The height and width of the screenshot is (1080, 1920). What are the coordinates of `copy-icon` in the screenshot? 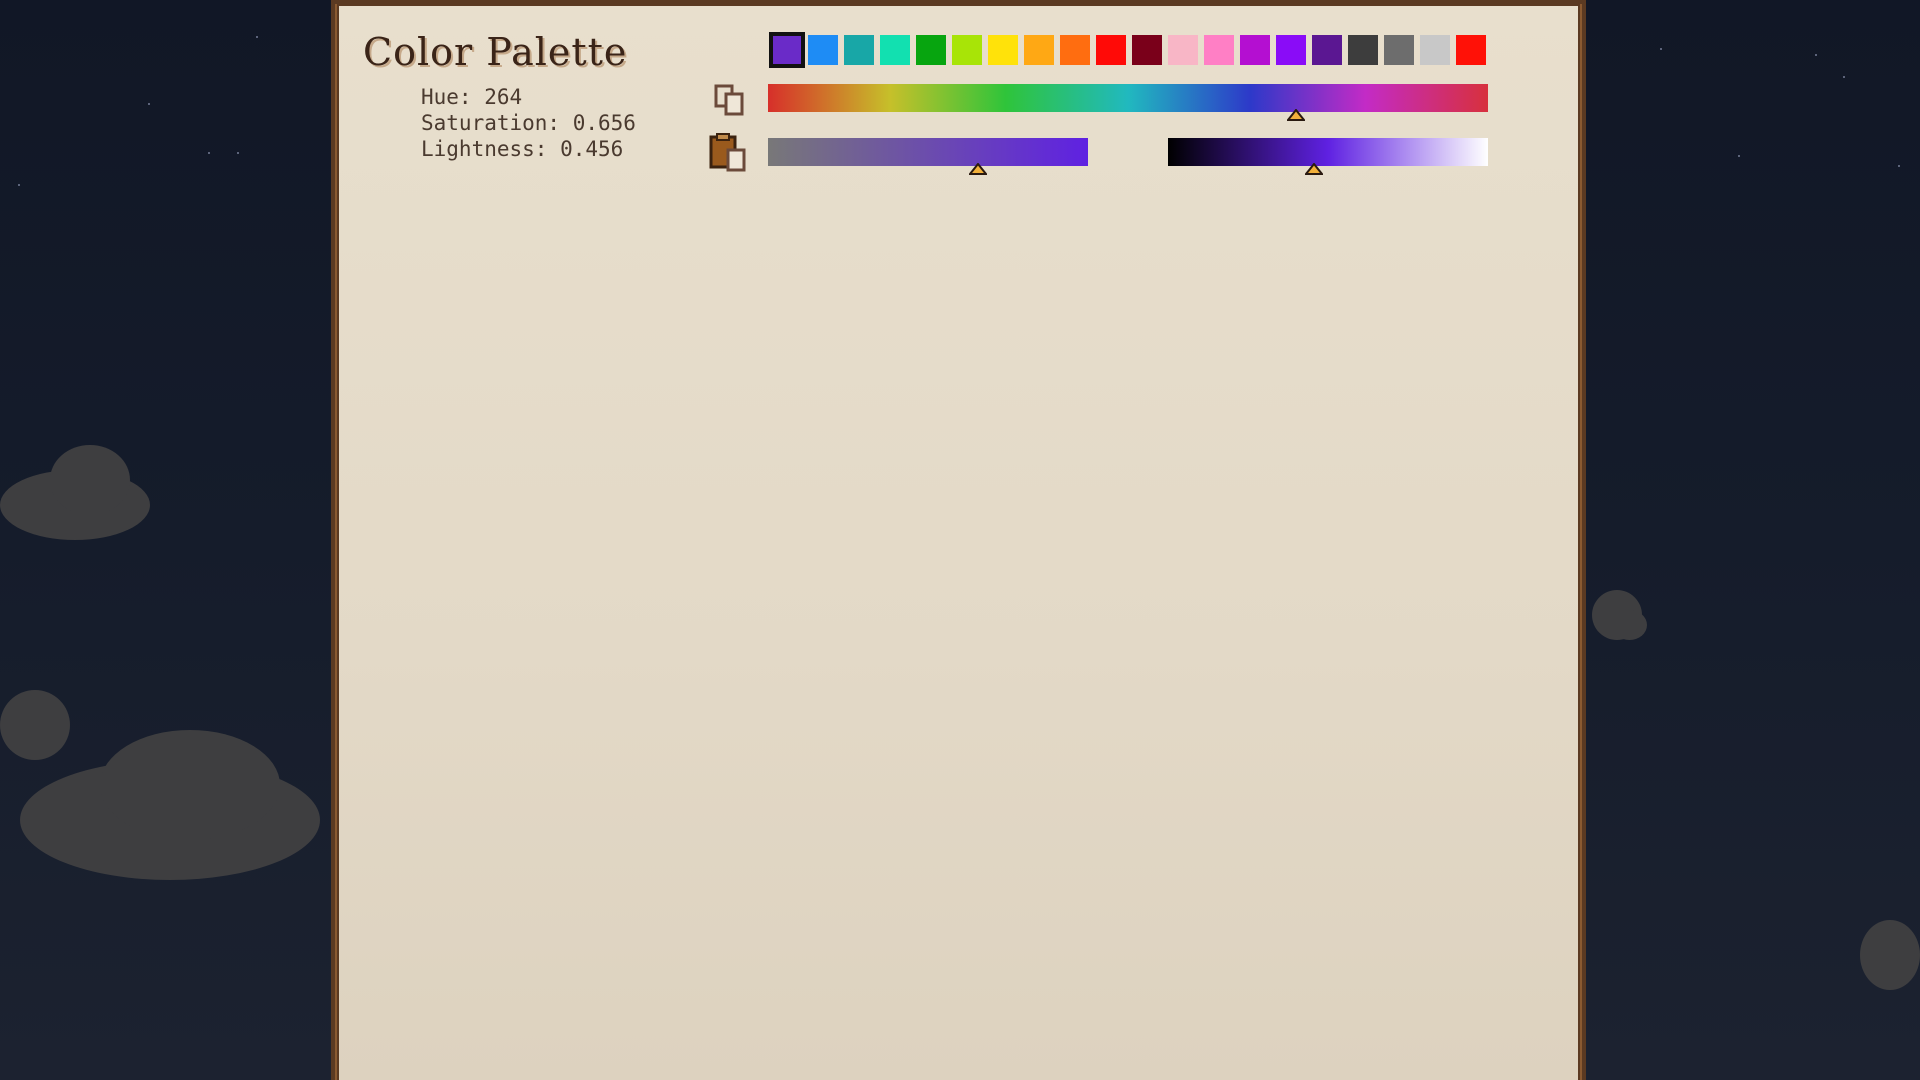 It's located at (730, 100).